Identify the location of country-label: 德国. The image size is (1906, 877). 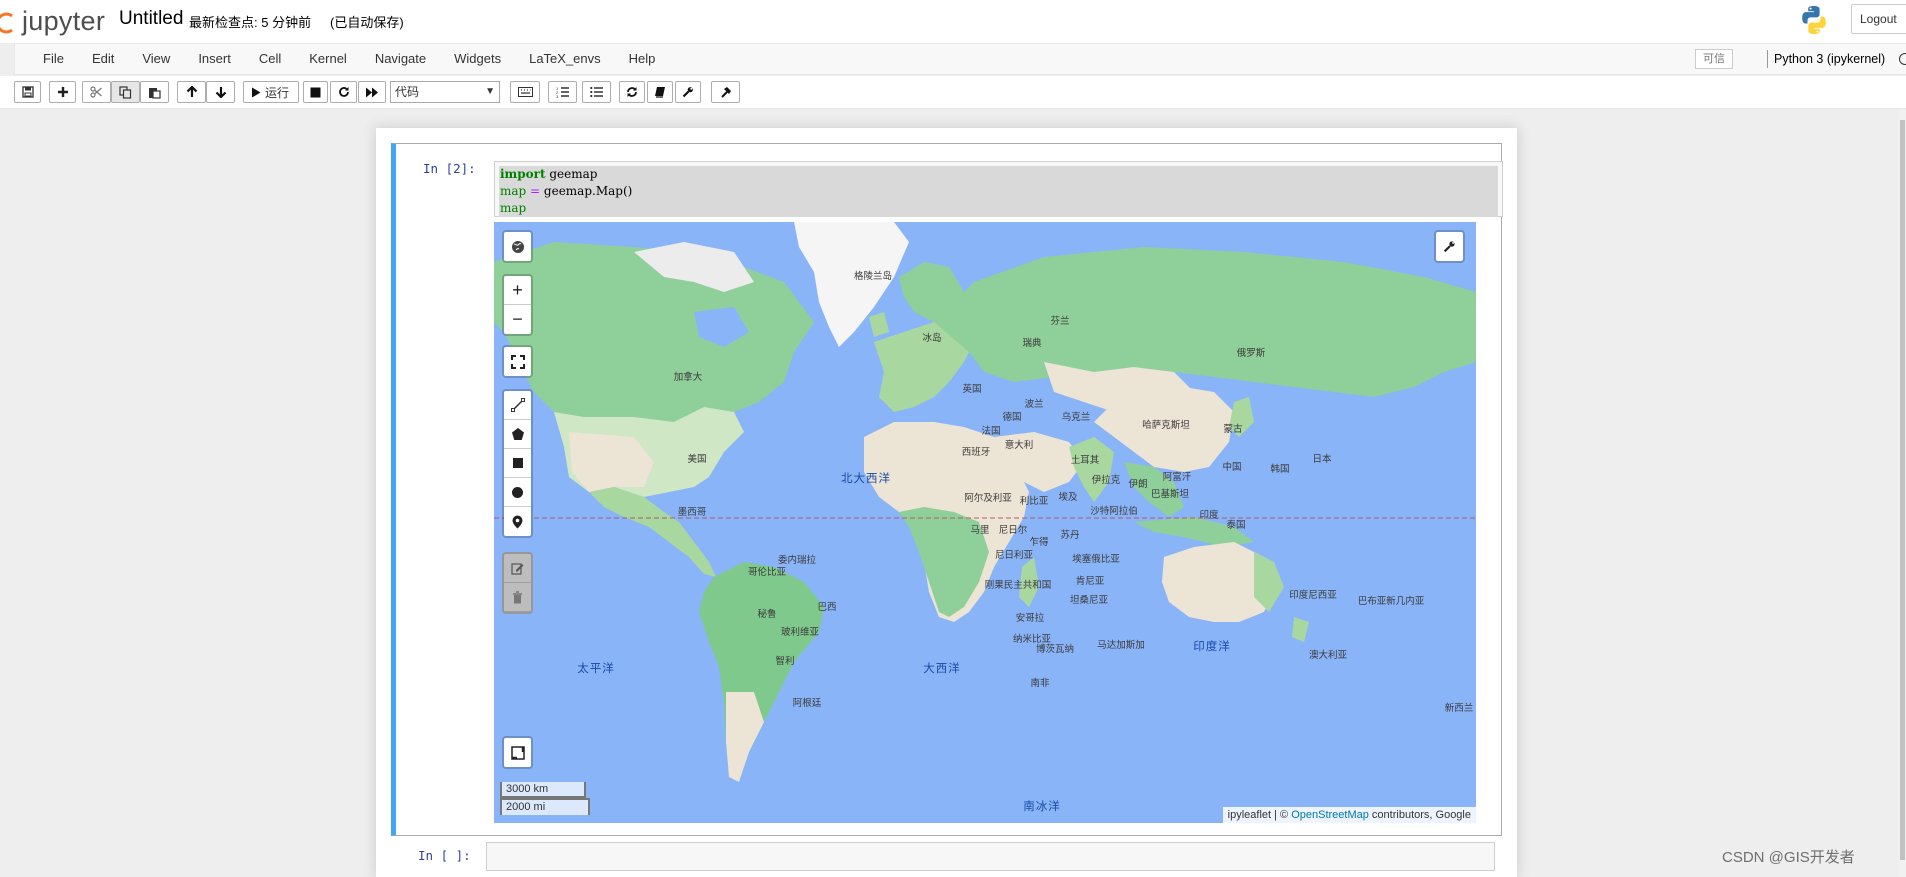
(1012, 417).